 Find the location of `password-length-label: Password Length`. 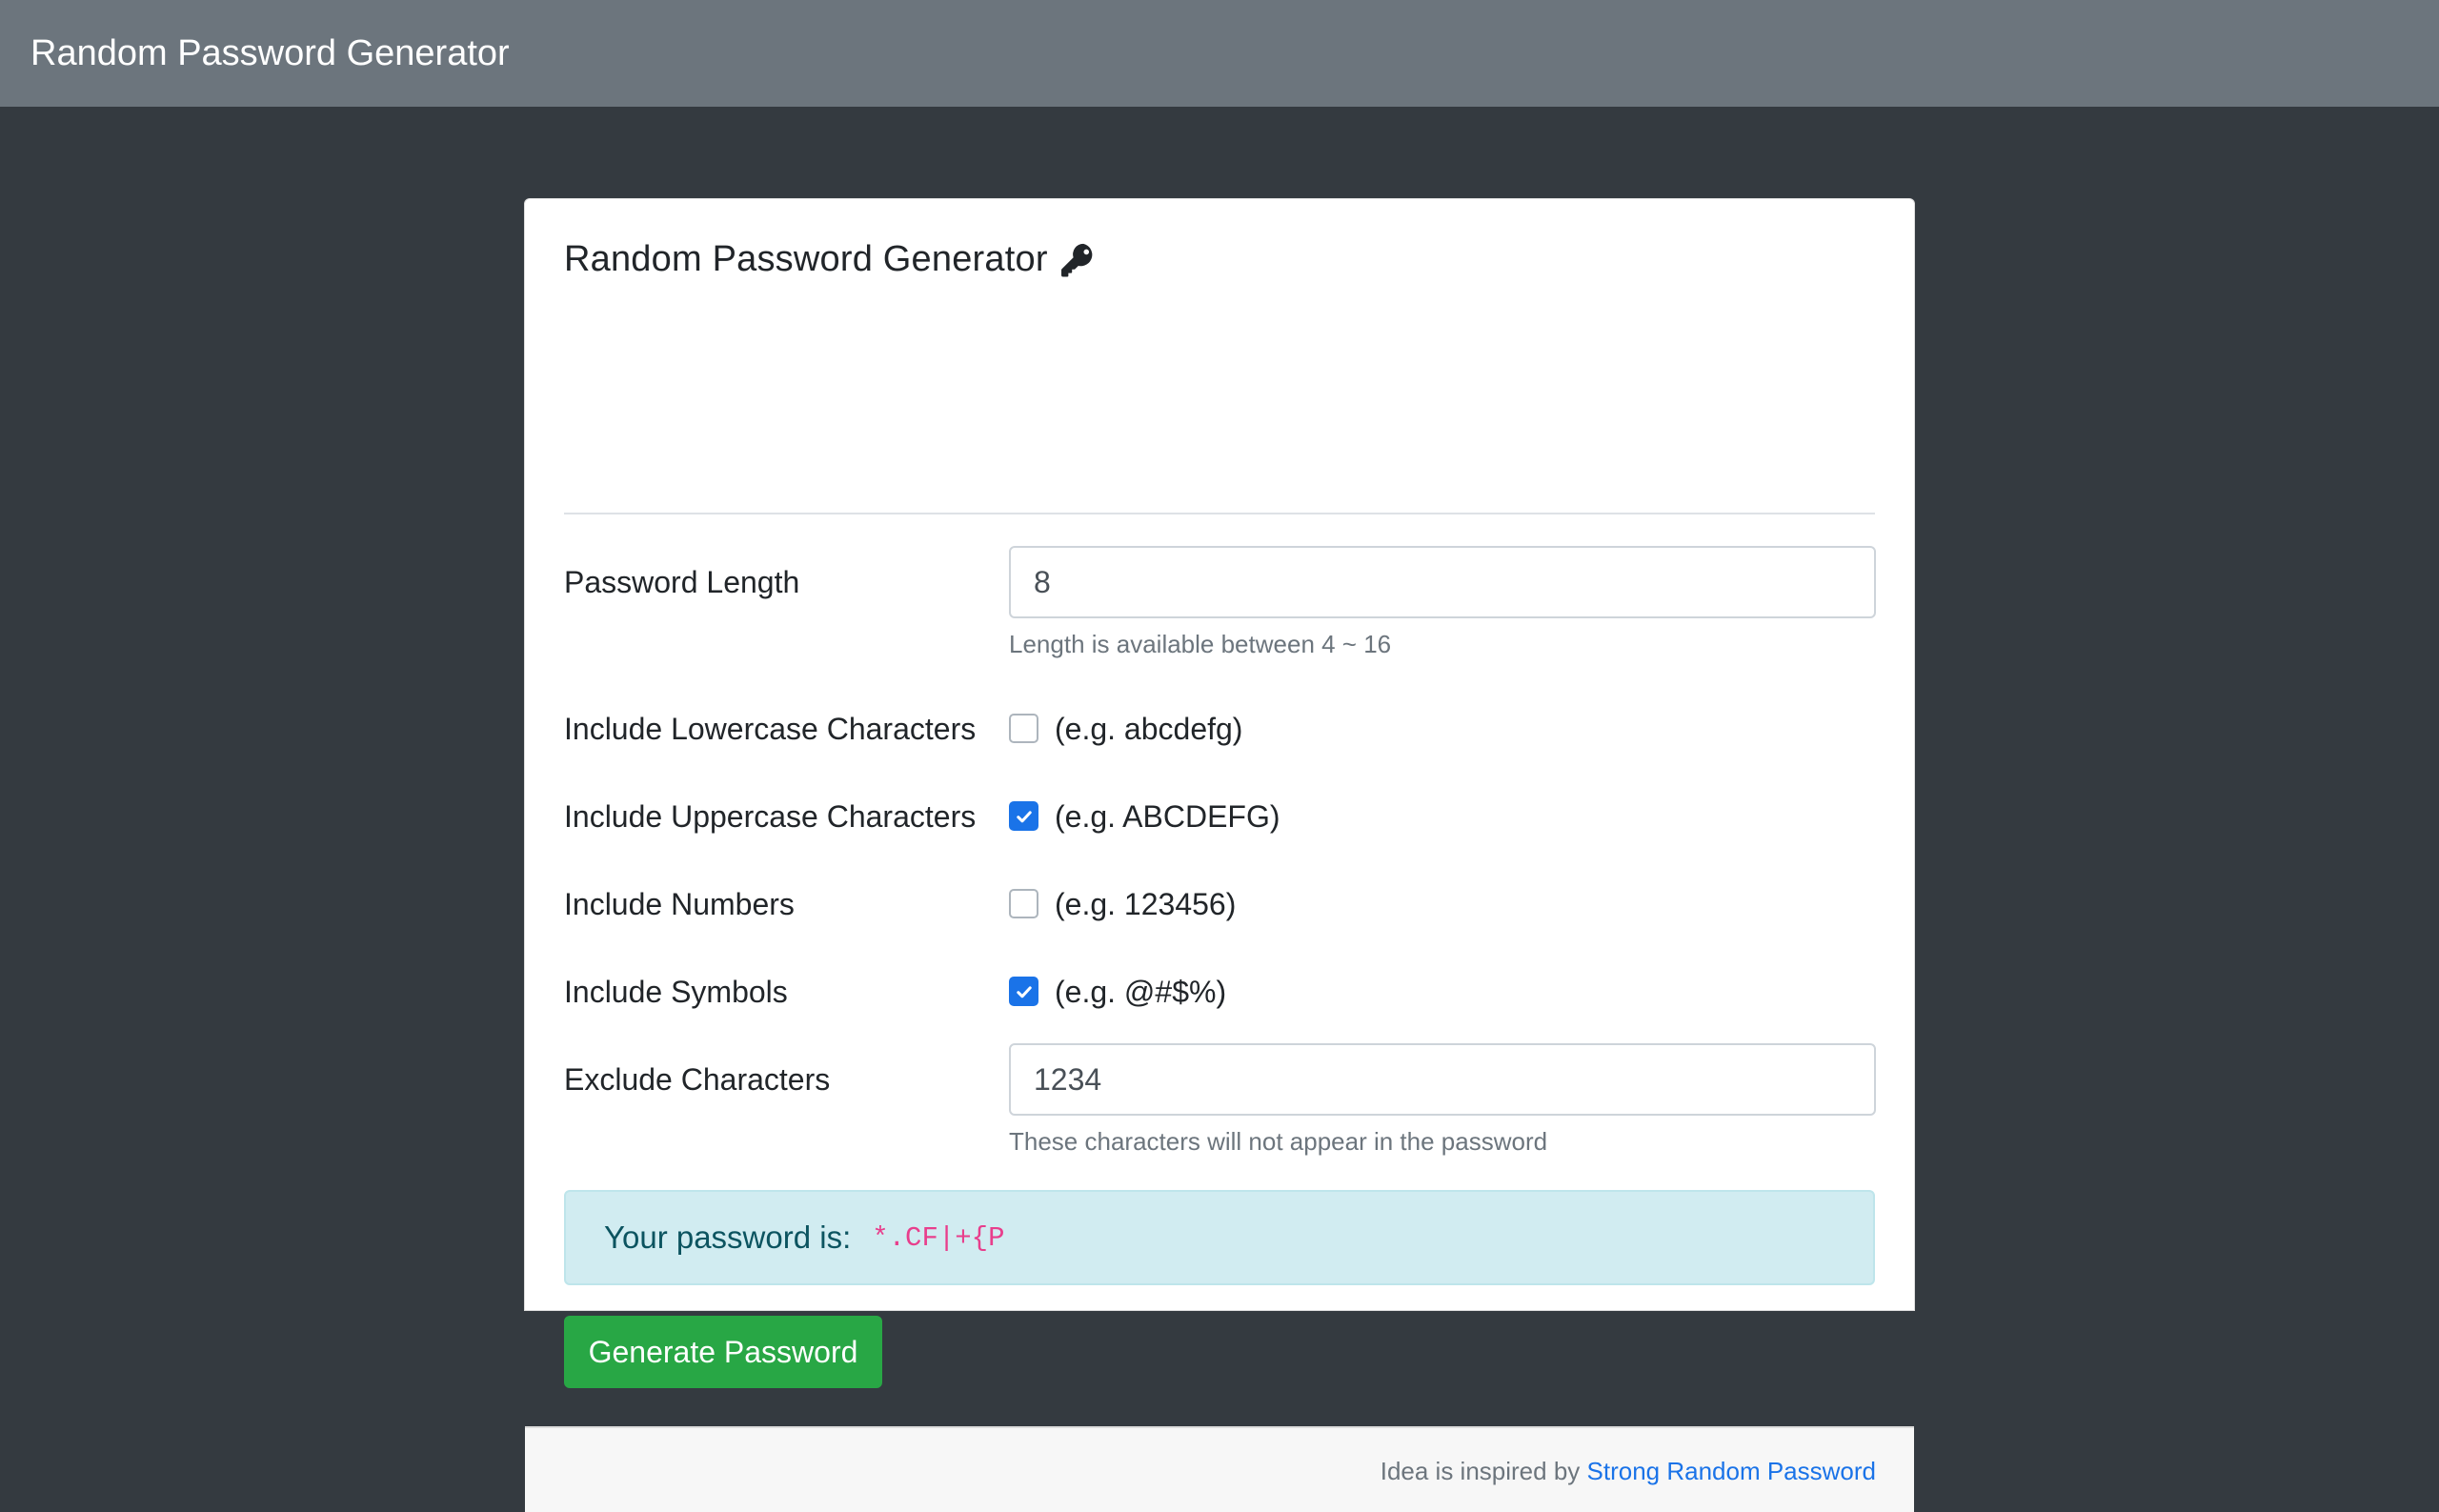

password-length-label: Password Length is located at coordinates (682, 582).